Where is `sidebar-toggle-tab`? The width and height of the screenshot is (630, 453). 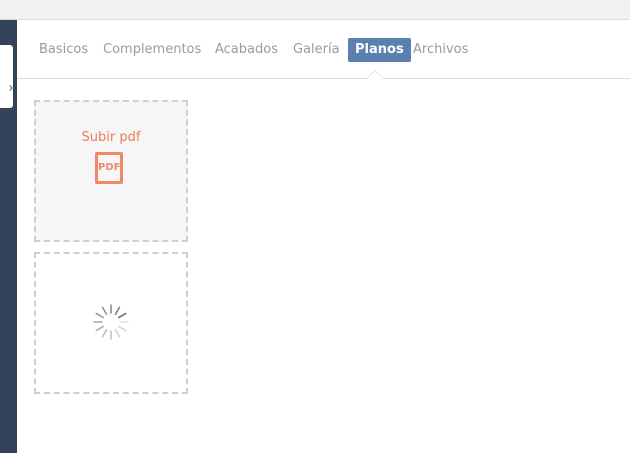
sidebar-toggle-tab is located at coordinates (6, 76).